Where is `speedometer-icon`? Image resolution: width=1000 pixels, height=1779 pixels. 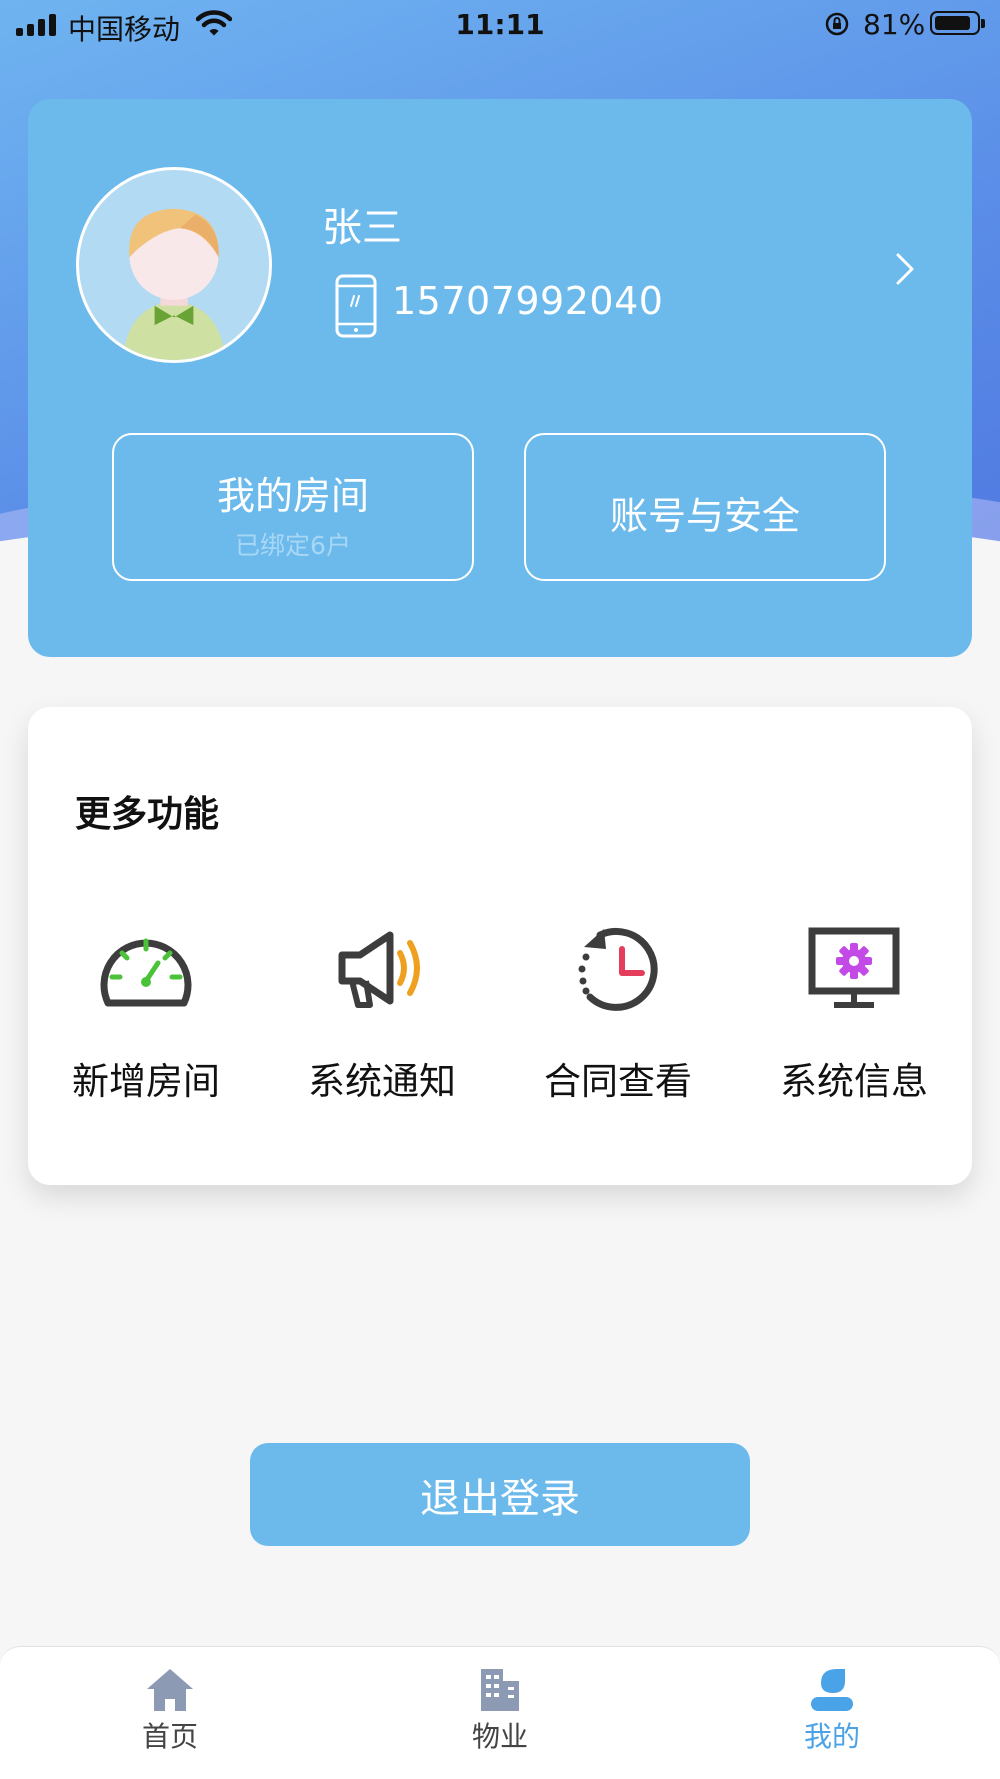 speedometer-icon is located at coordinates (146, 972).